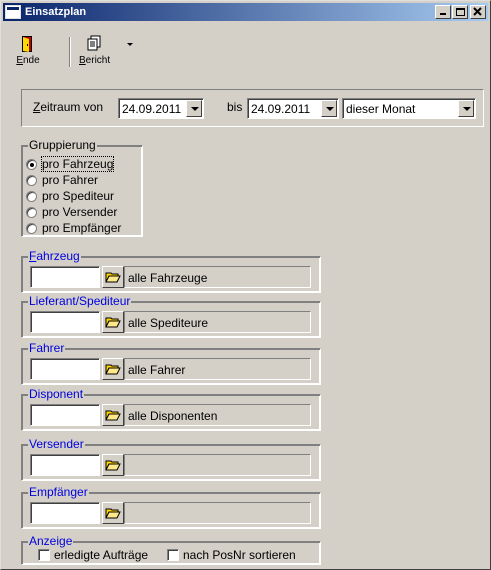  I want to click on bericht-label: ericht, so click(98, 60).